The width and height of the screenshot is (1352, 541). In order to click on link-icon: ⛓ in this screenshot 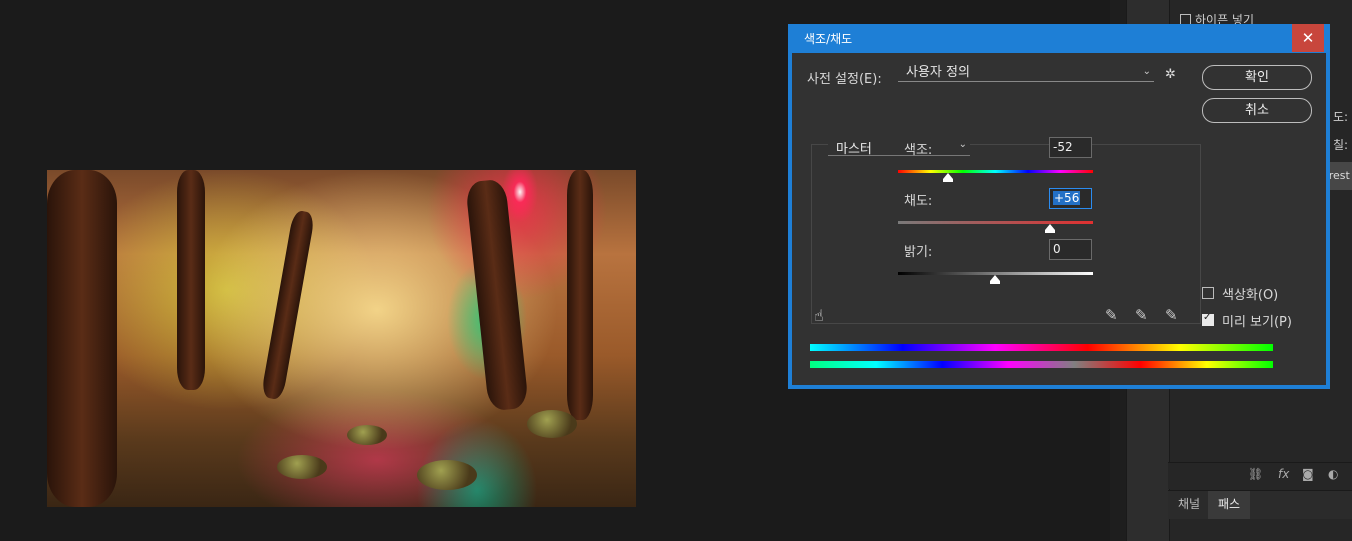, I will do `click(1255, 474)`.